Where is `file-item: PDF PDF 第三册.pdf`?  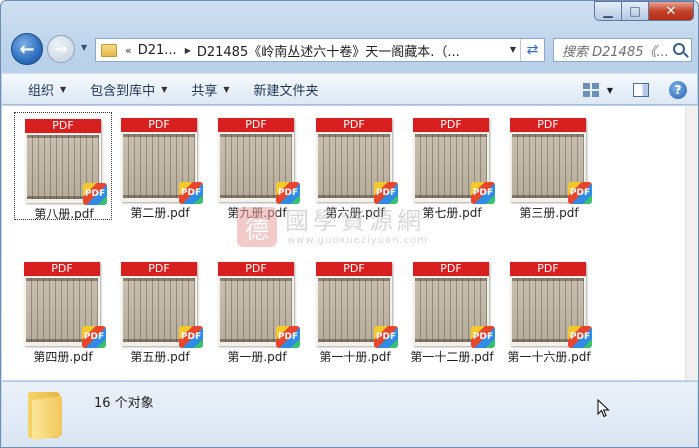
file-item: PDF PDF 第三册.pdf is located at coordinates (549, 166).